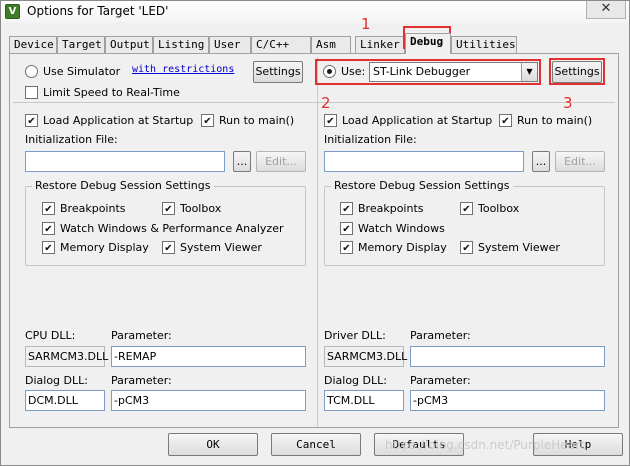 This screenshot has width=630, height=466. What do you see at coordinates (98, 11) in the screenshot?
I see `window-title: Options for Target 'LED'` at bounding box center [98, 11].